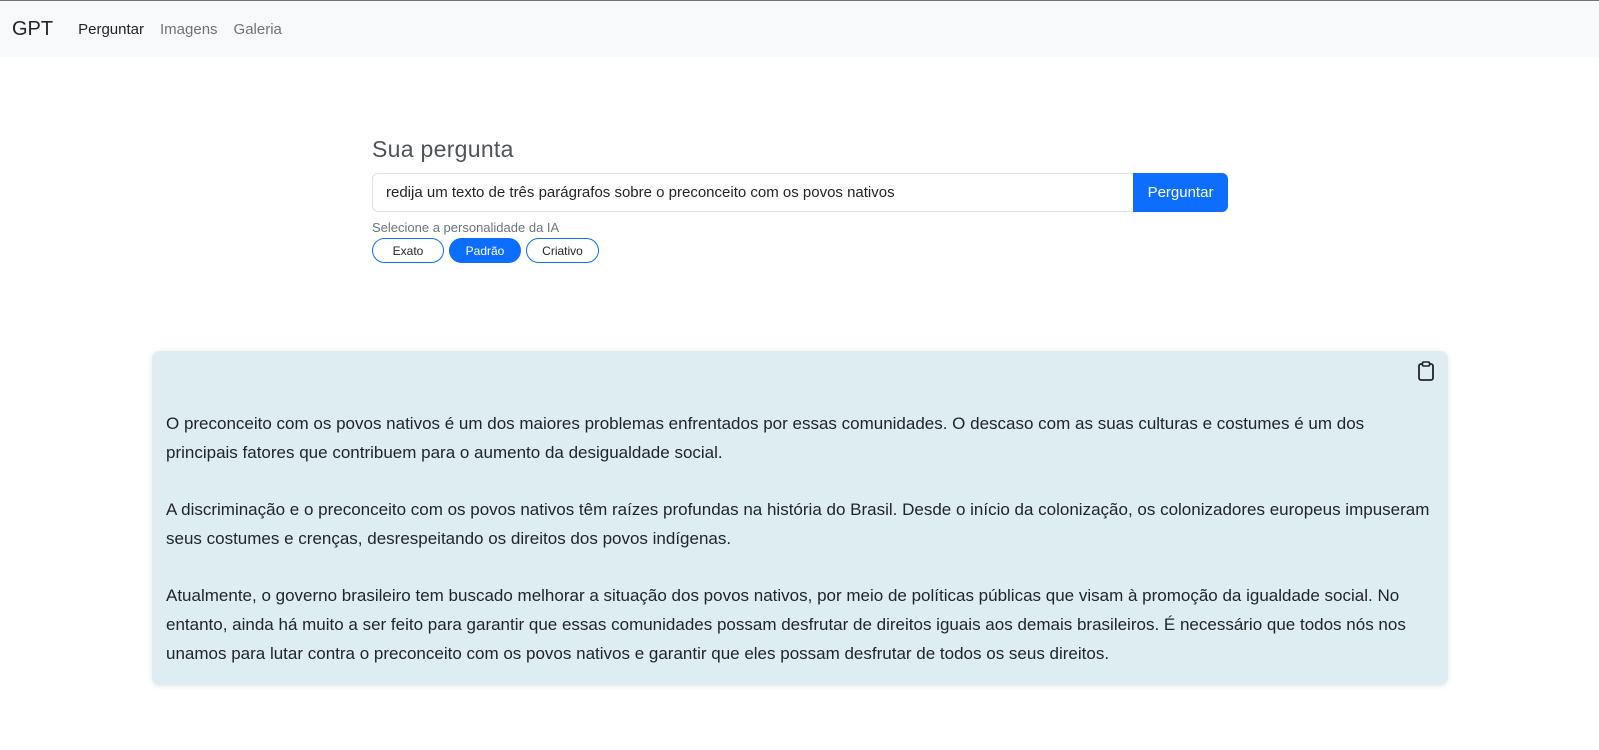 The image size is (1599, 750). I want to click on personality-exato-button: Exato, so click(408, 250).